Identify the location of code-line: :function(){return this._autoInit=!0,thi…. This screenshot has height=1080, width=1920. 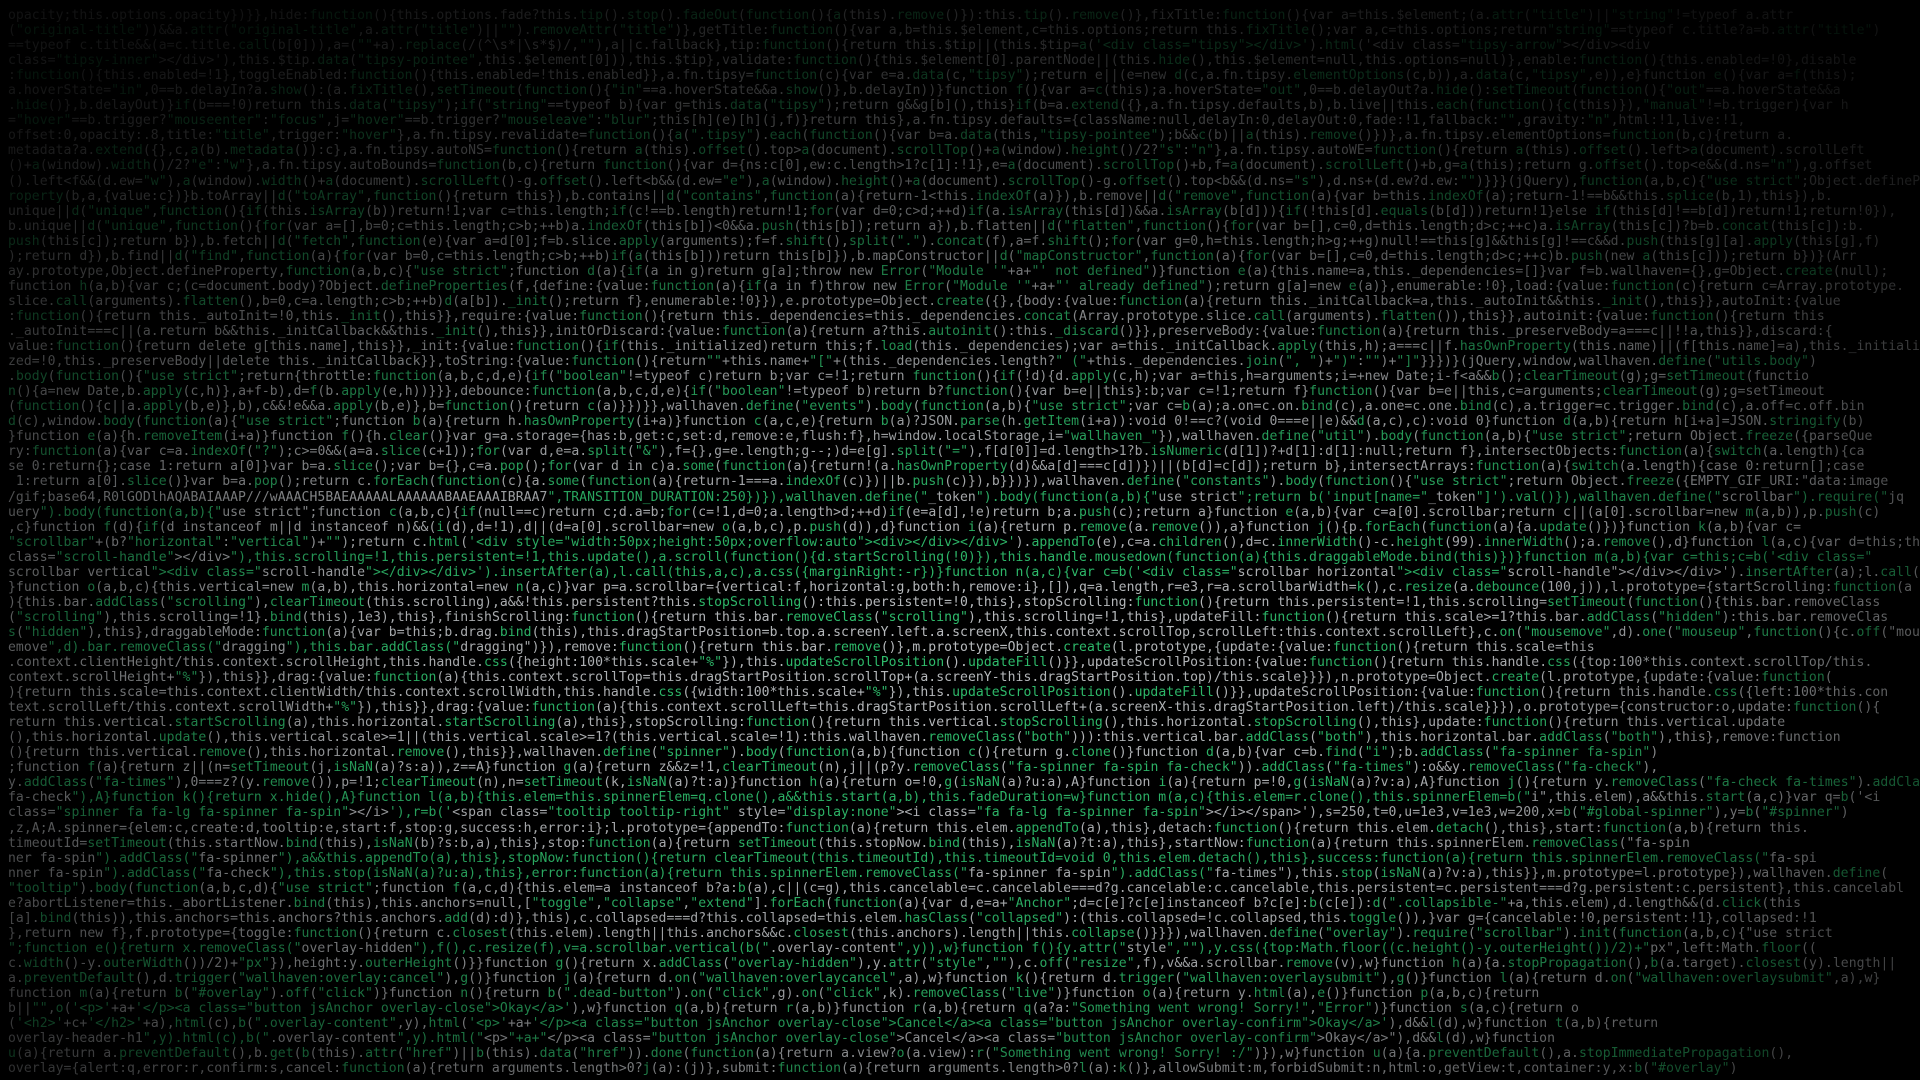
(916, 316).